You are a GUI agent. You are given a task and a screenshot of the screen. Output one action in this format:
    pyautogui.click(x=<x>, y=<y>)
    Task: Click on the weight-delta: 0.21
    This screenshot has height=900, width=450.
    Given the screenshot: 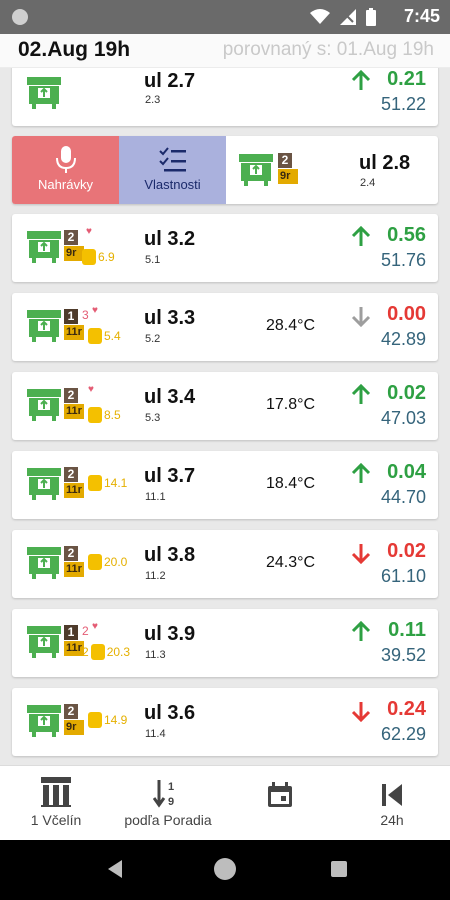 What is the action you would take?
    pyautogui.click(x=406, y=79)
    